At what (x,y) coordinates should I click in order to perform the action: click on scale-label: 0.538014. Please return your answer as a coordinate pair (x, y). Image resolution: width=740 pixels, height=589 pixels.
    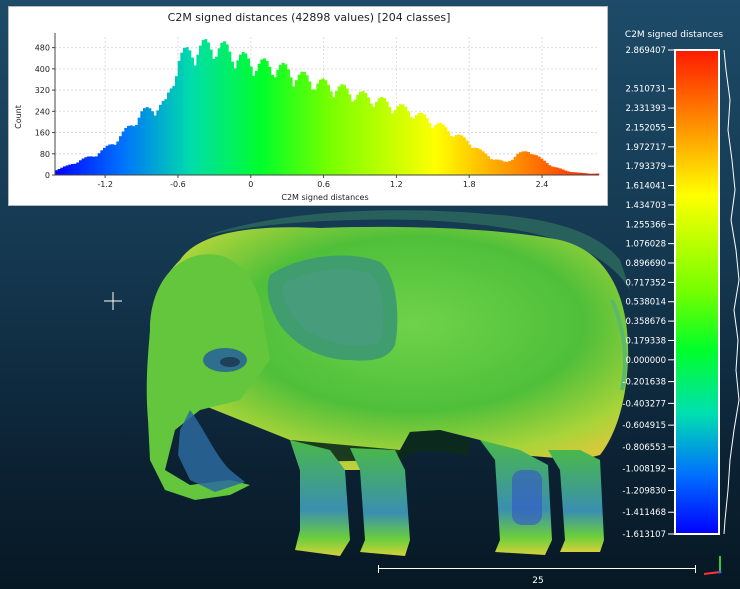
    Looking at the image, I should click on (645, 303).